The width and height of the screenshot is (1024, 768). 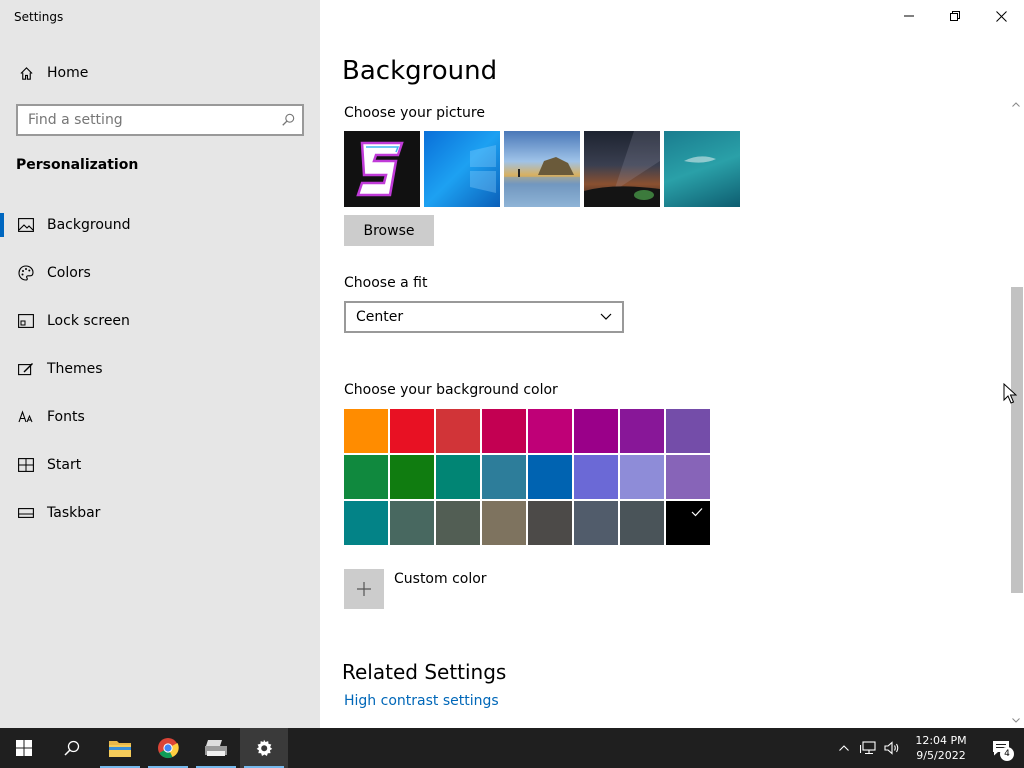 I want to click on fit-dropdown: Center, so click(x=484, y=317).